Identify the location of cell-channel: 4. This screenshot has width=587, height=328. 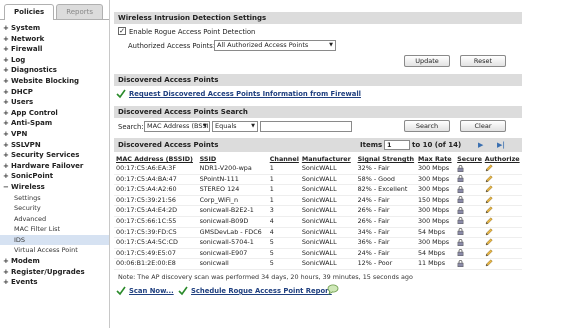
(283, 233).